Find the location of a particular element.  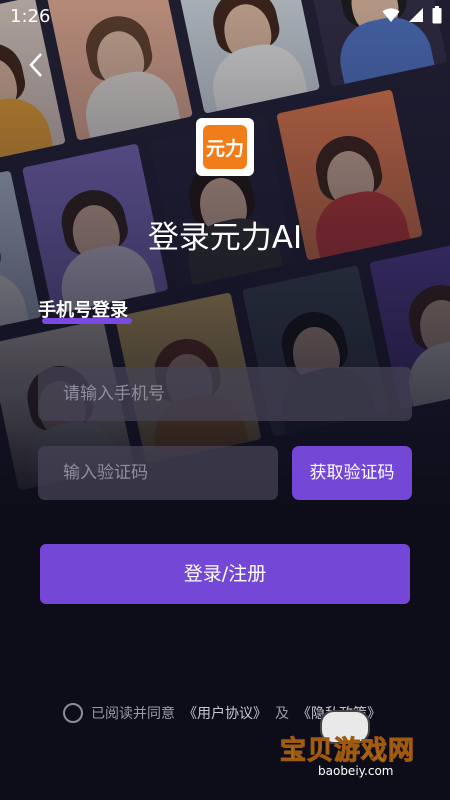

watermark: 宝贝游戏网 baobeiy.com is located at coordinates (352, 749).